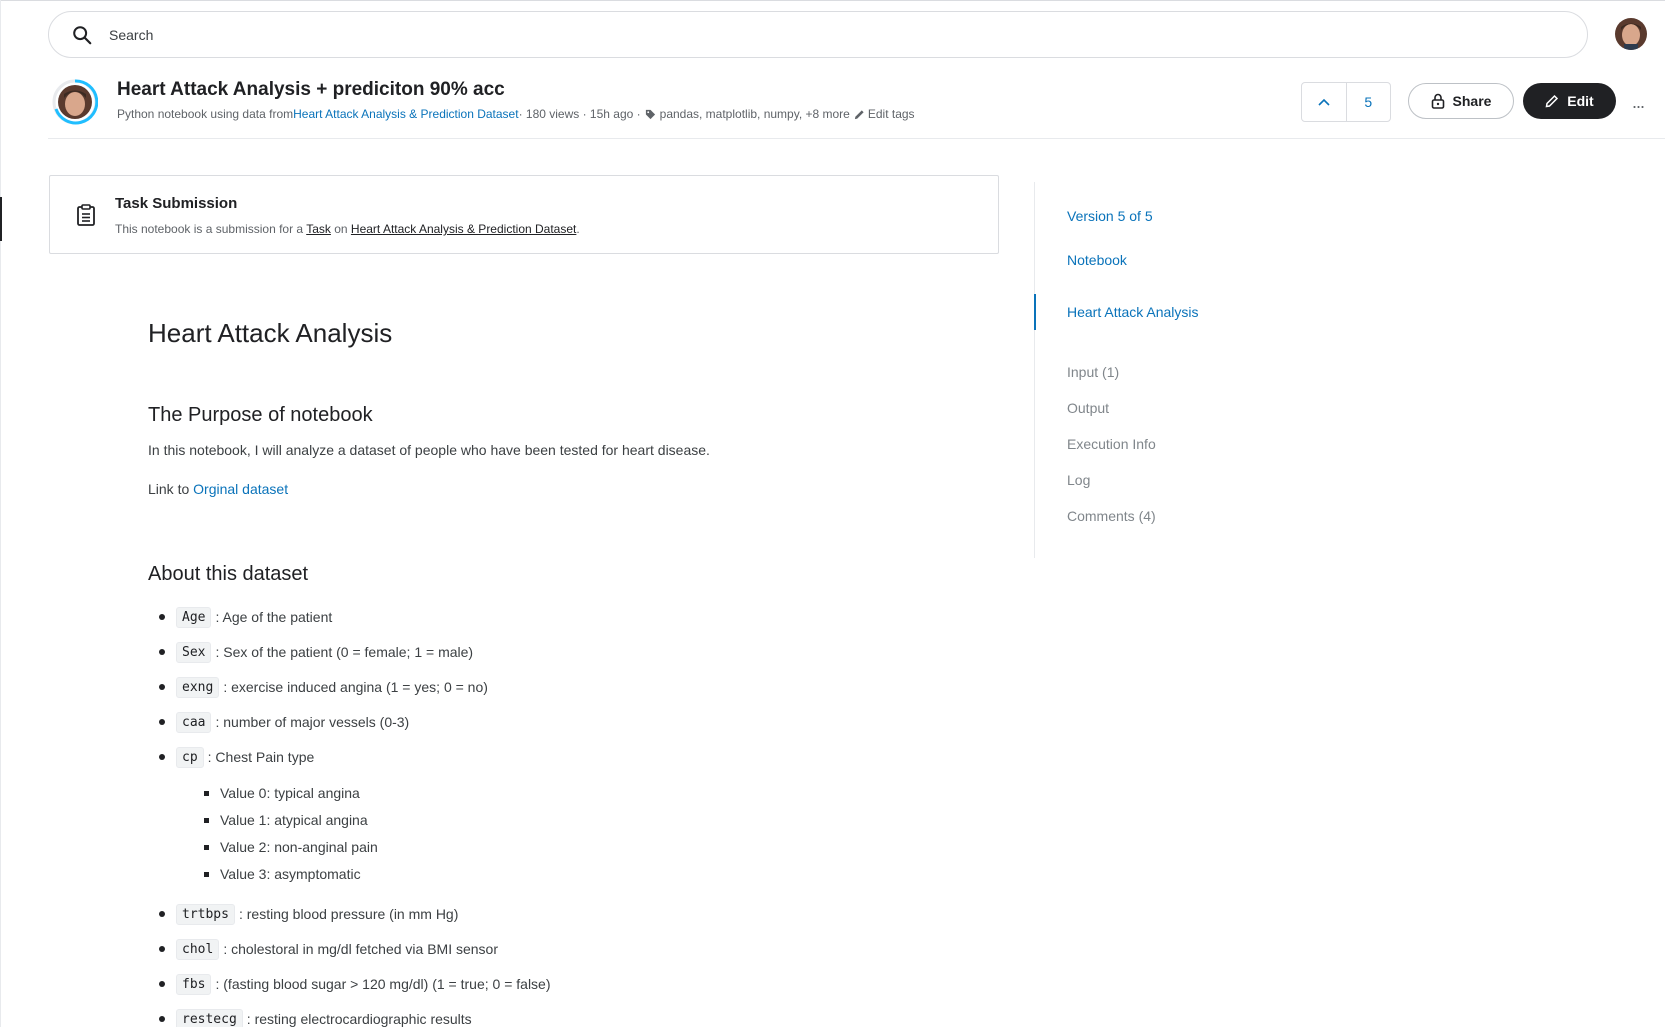 This screenshot has height=1027, width=1665. What do you see at coordinates (1580, 101) in the screenshot?
I see `edit-label: Edit` at bounding box center [1580, 101].